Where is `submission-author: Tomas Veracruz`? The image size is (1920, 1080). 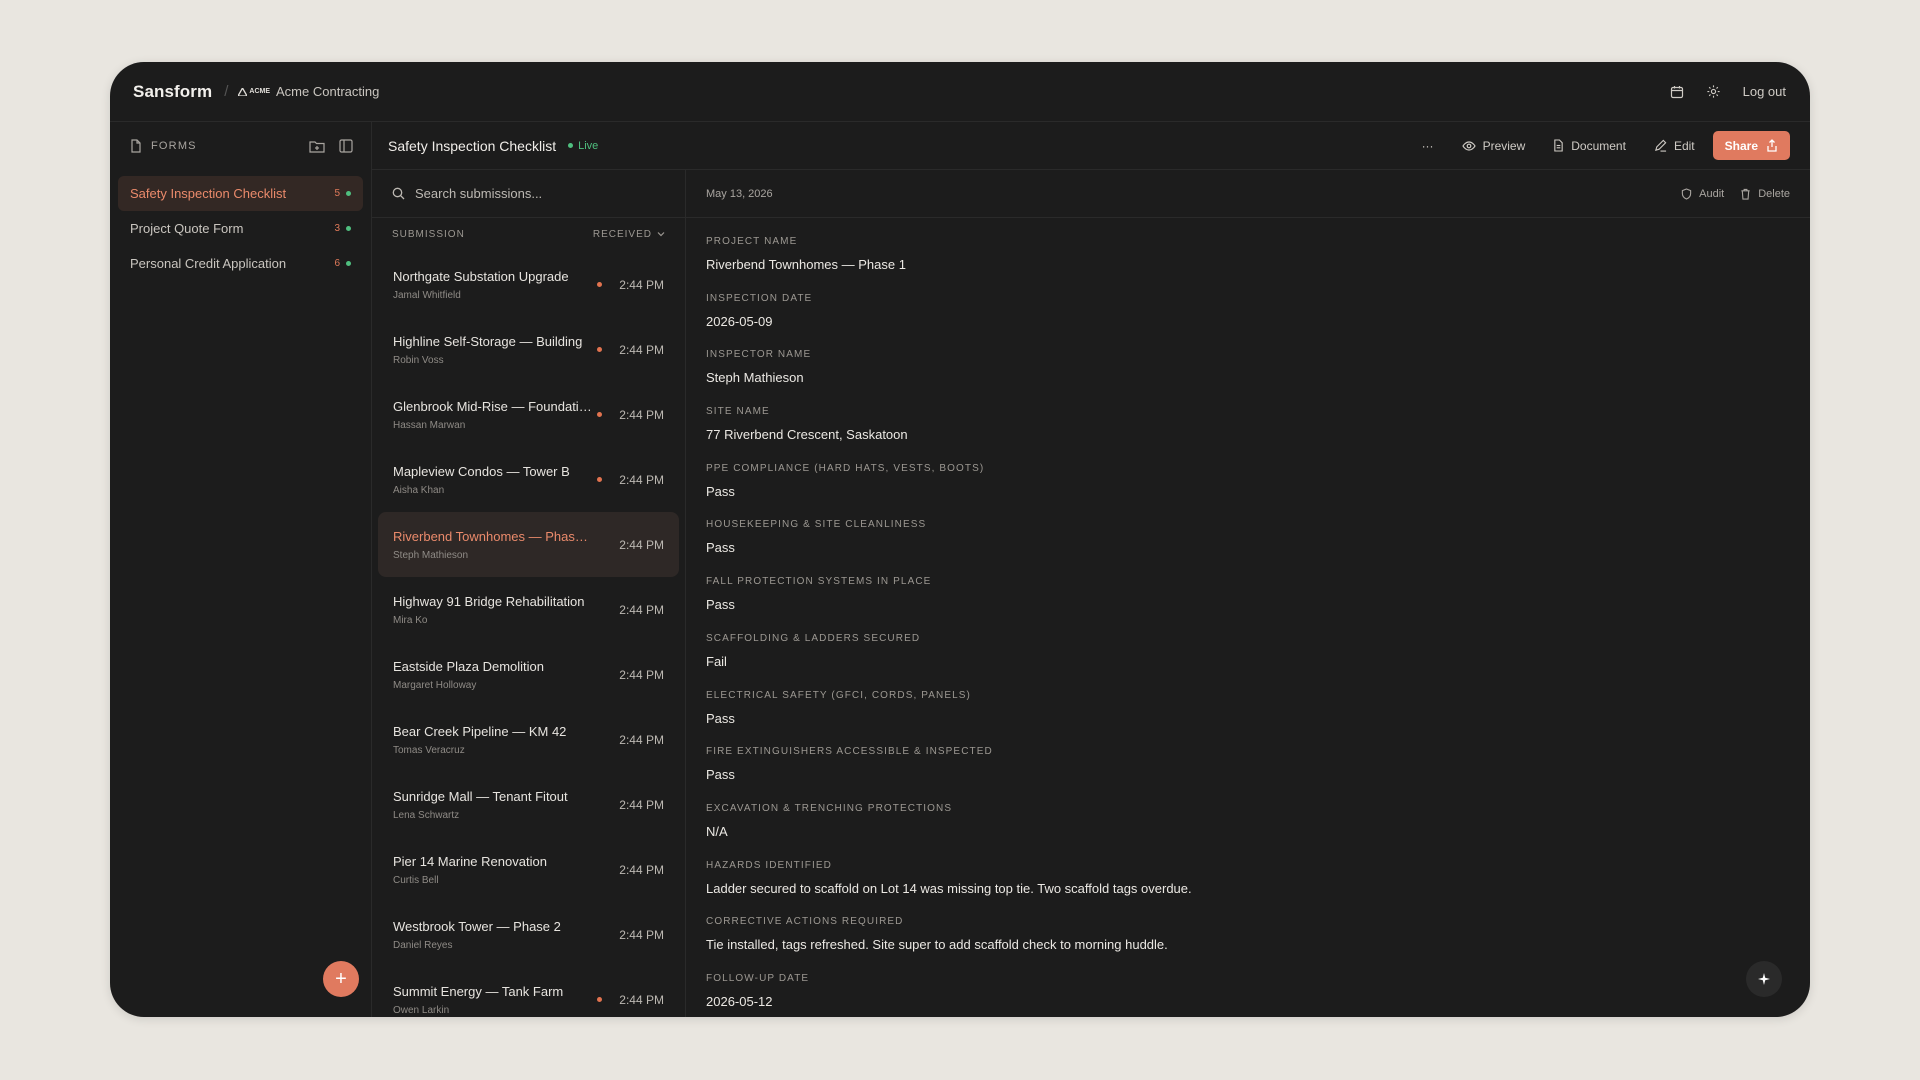
submission-author: Tomas Veracruz is located at coordinates (429, 750).